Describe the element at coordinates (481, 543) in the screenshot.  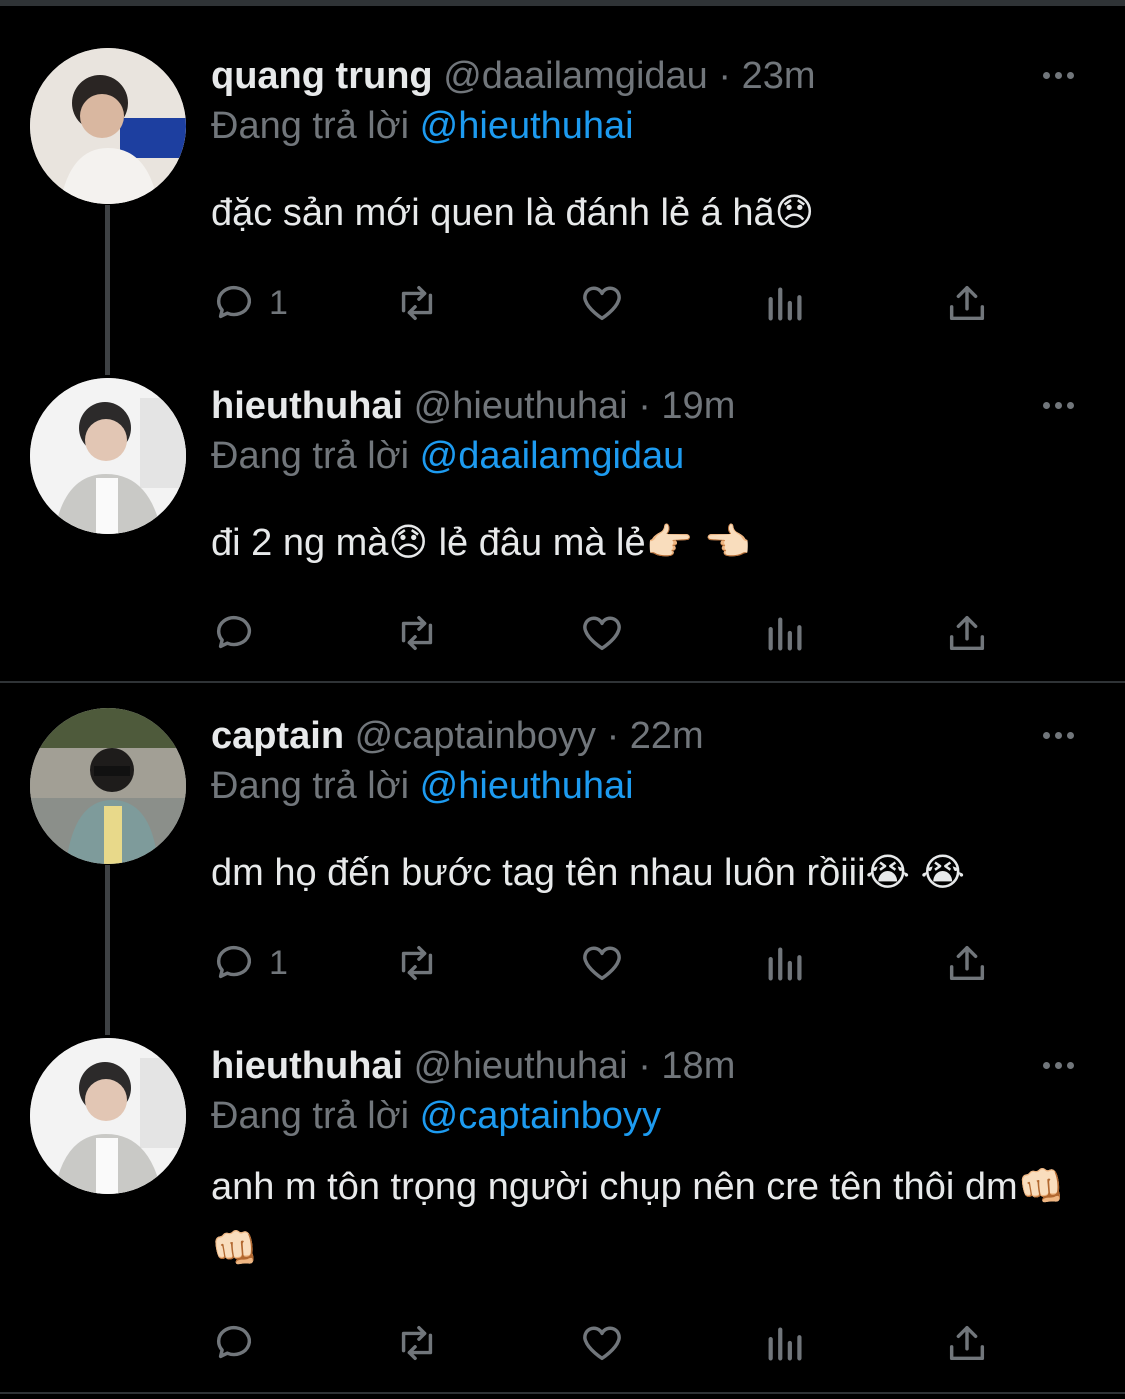
I see `tweet-text: đi 2 ng mà😞 lẻ đâu mà lẻ👉🏻 👈🏻` at that location.